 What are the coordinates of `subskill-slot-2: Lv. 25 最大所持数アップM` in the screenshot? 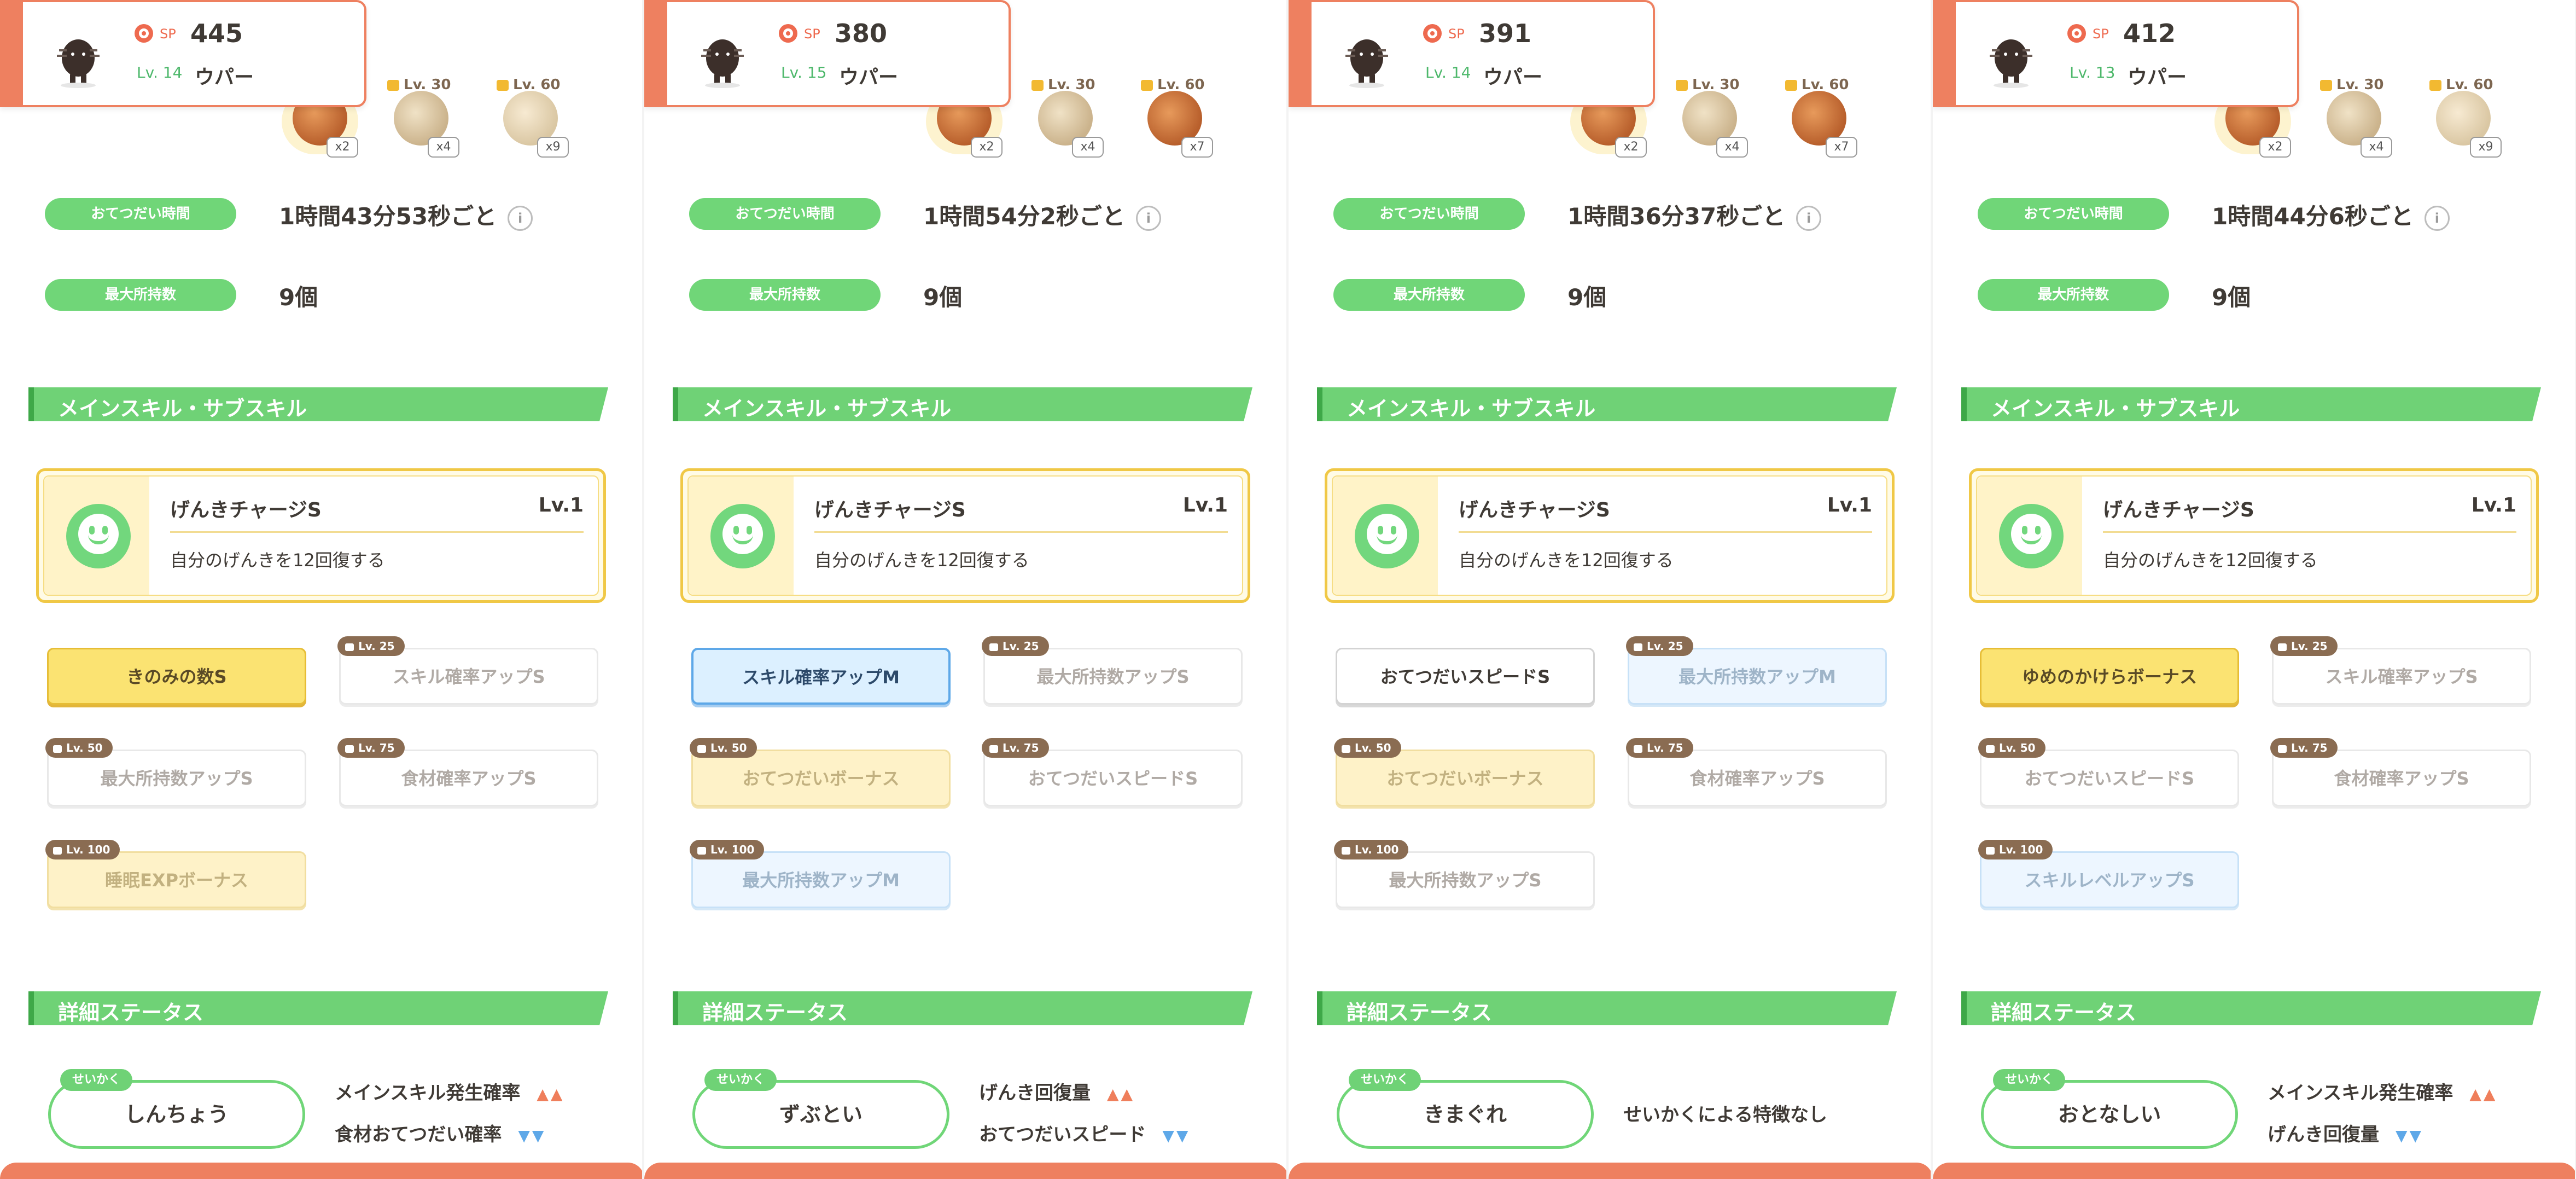 It's located at (1756, 670).